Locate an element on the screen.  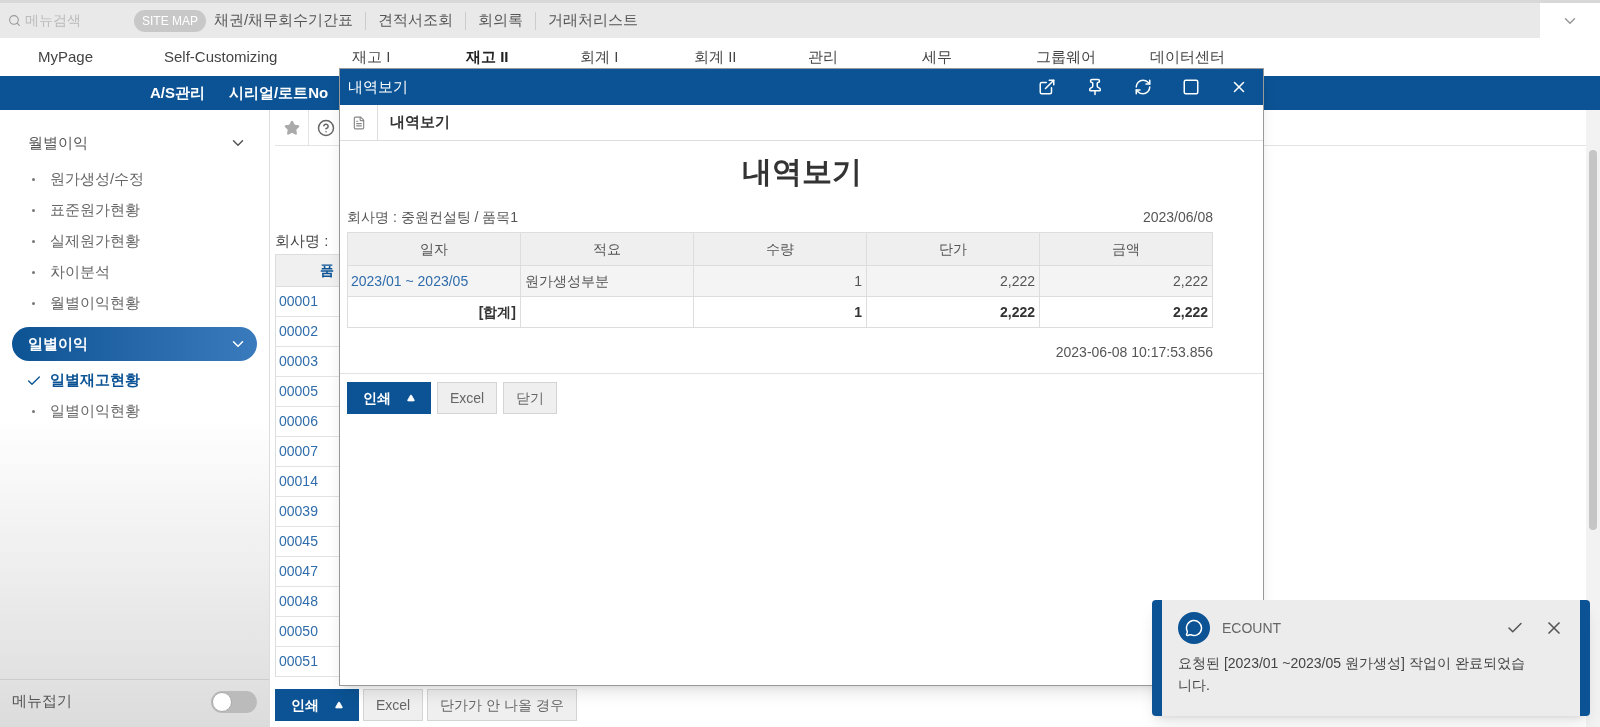
menu-group: 월별이익 is located at coordinates (134, 143).